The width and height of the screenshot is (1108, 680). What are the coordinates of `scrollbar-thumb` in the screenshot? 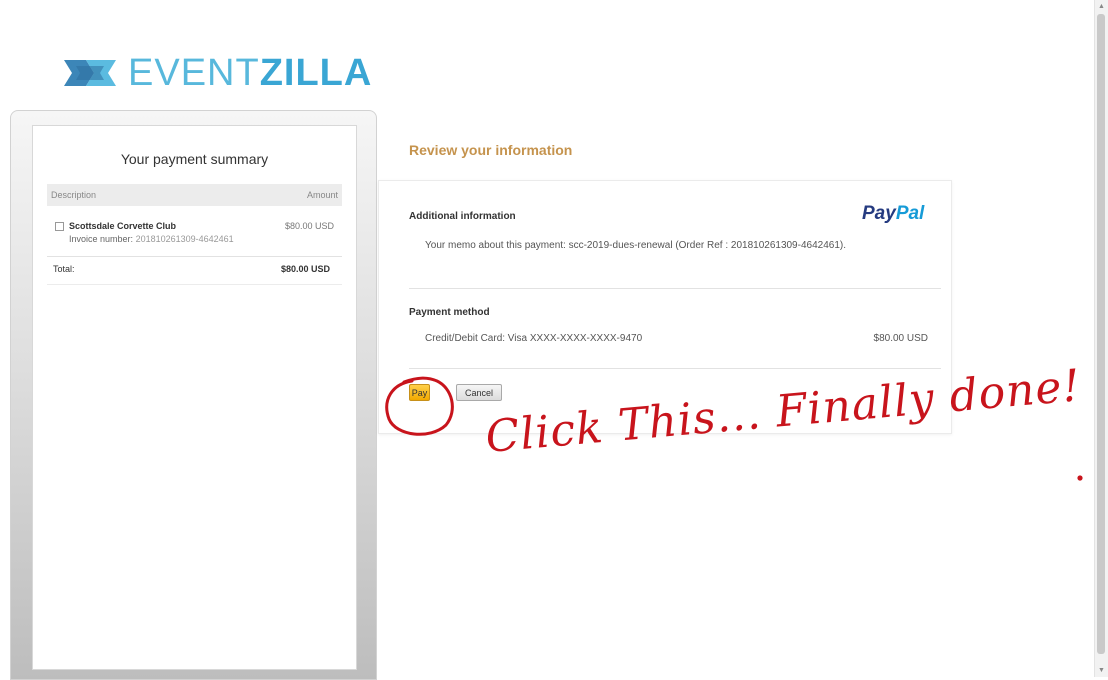 It's located at (1101, 334).